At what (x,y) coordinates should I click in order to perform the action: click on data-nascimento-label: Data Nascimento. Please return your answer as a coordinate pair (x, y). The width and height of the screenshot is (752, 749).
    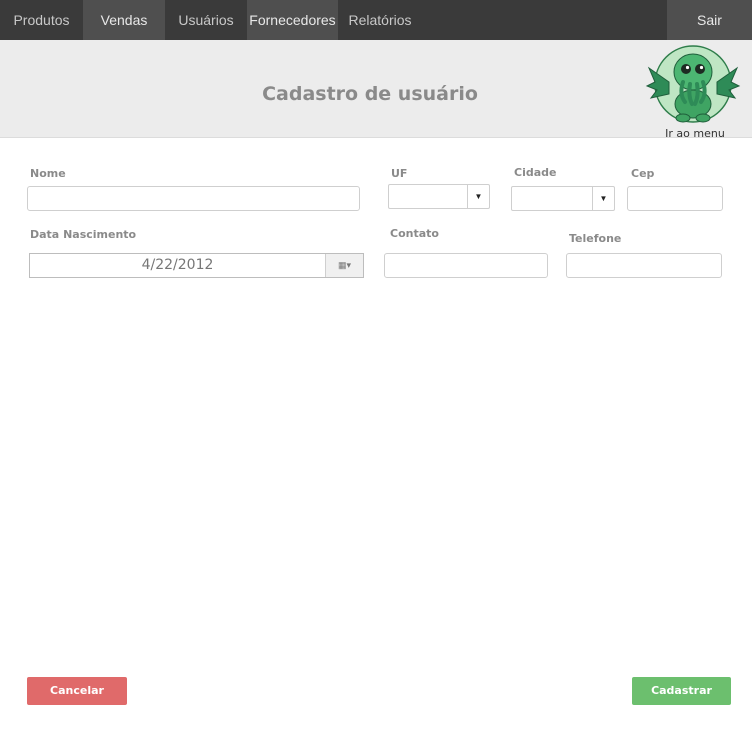
    Looking at the image, I should click on (83, 234).